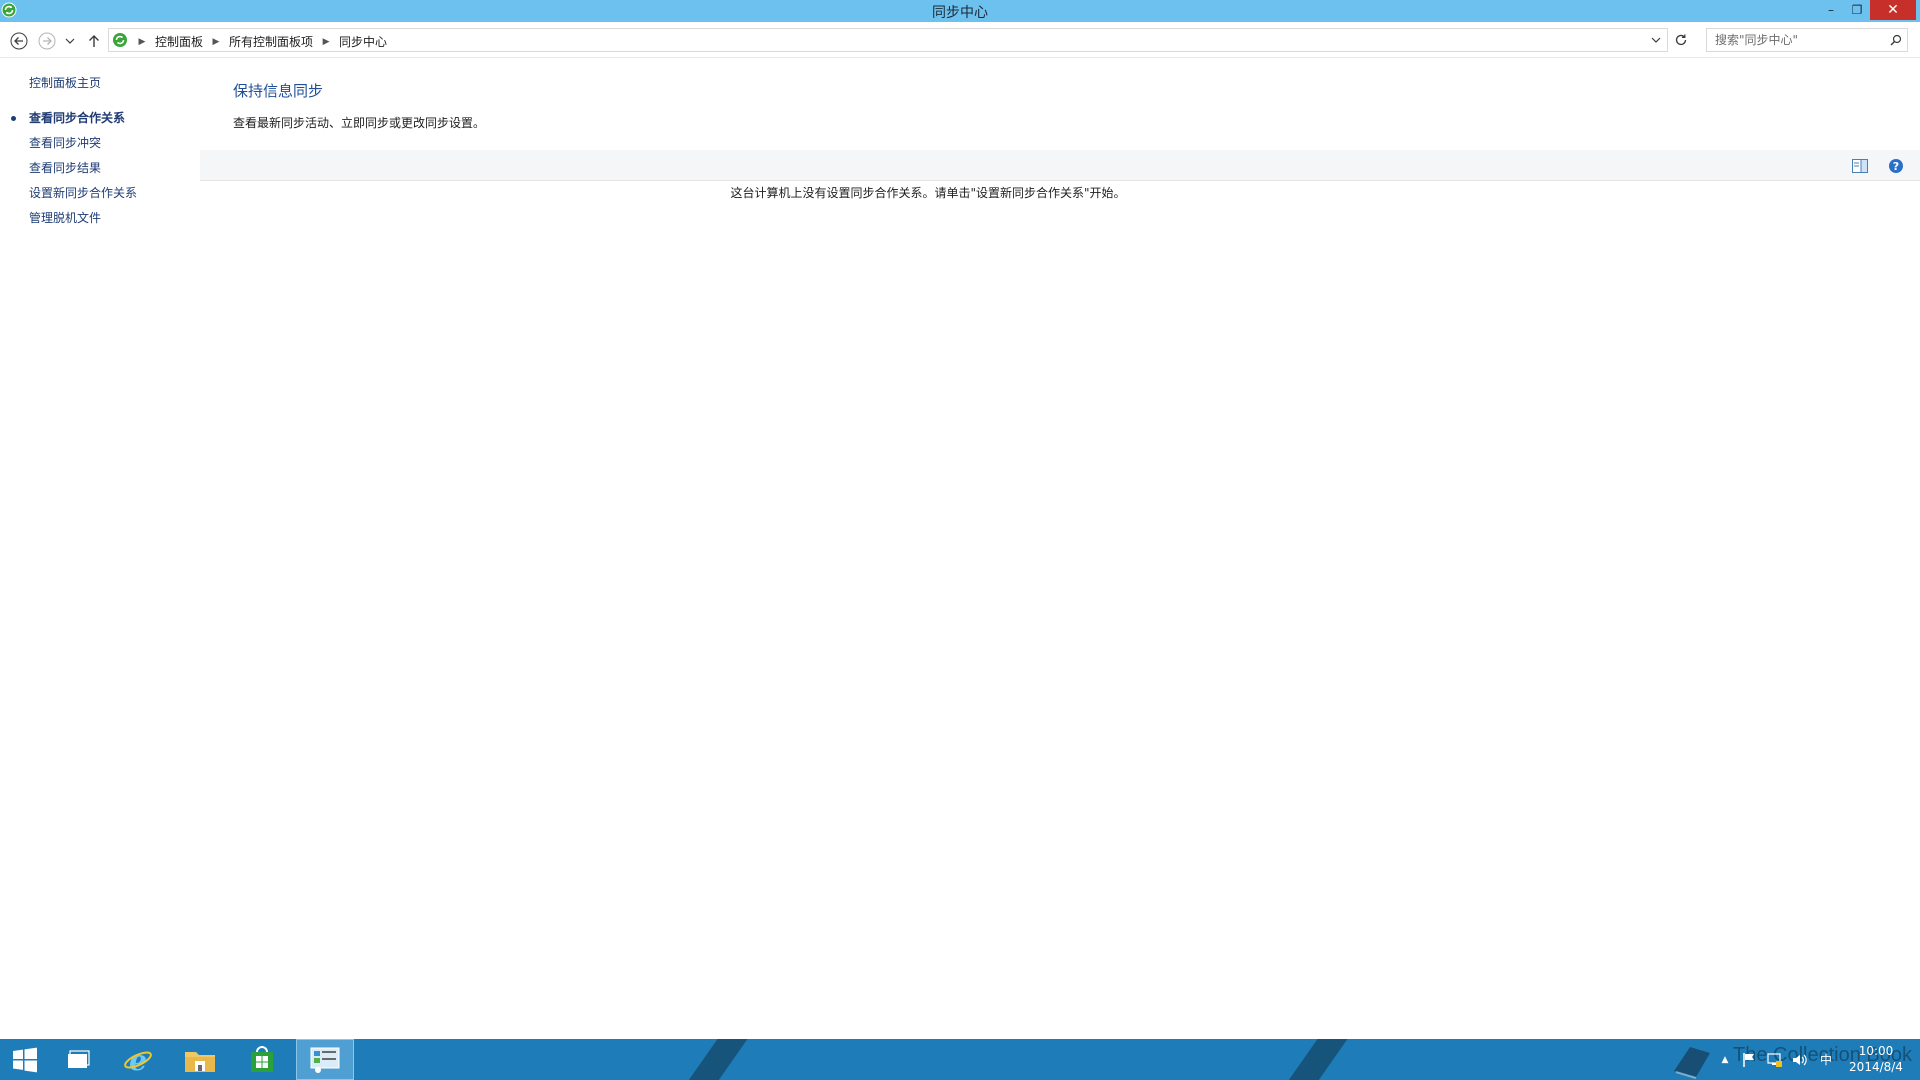 The height and width of the screenshot is (1080, 1920). Describe the element at coordinates (65, 218) in the screenshot. I see `sidebar-item-label: 管理脱机文件` at that location.